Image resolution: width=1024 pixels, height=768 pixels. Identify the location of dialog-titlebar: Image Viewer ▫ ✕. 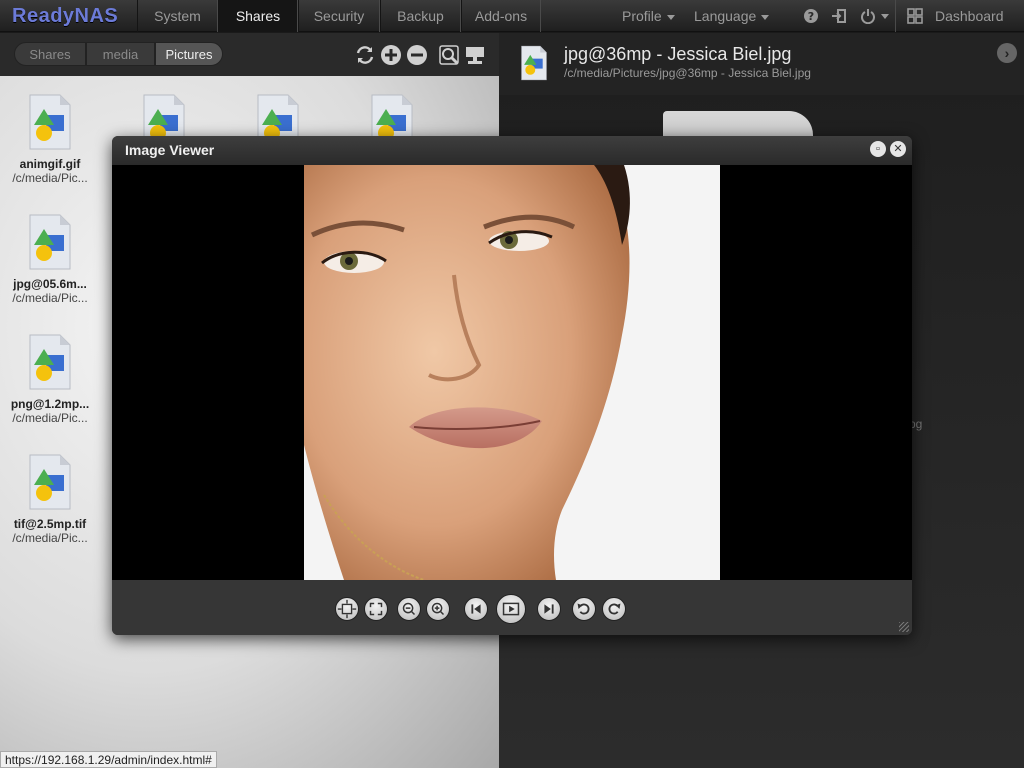
(512, 150).